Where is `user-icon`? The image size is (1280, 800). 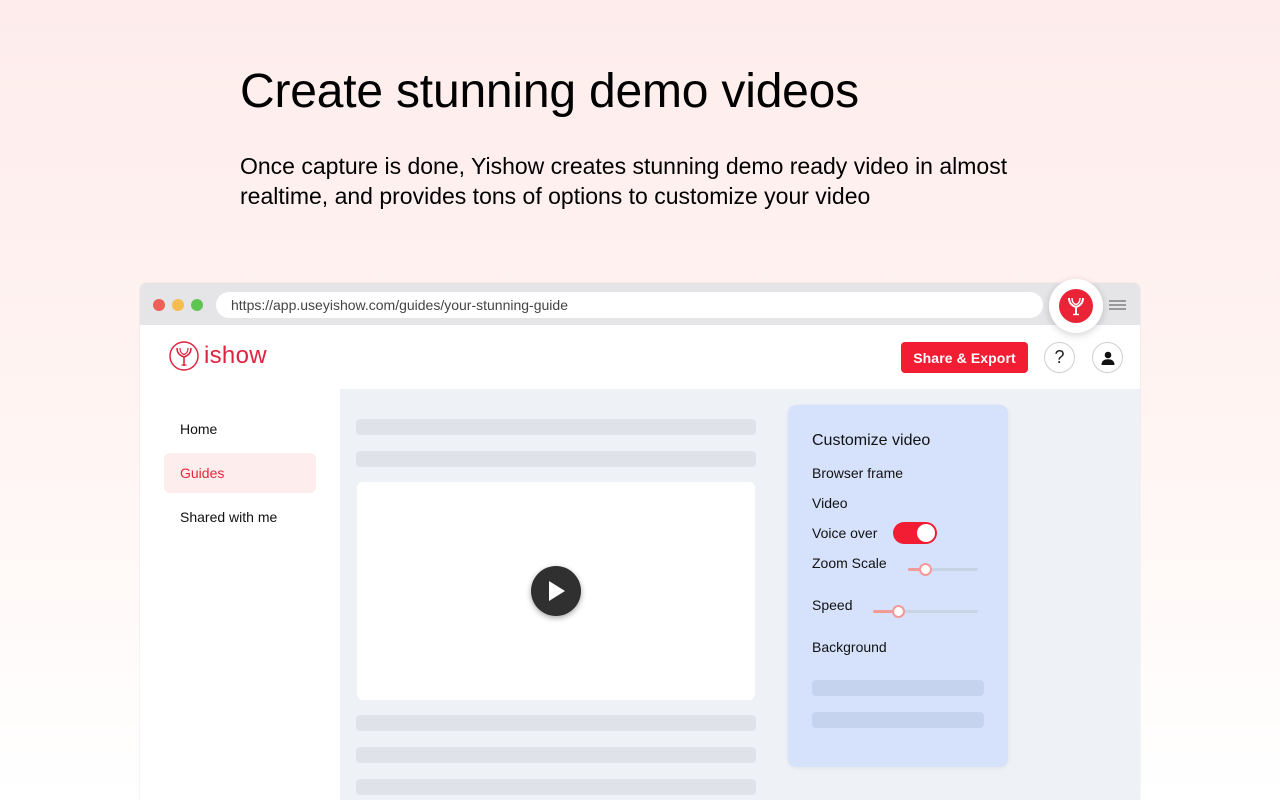
user-icon is located at coordinates (1107, 358).